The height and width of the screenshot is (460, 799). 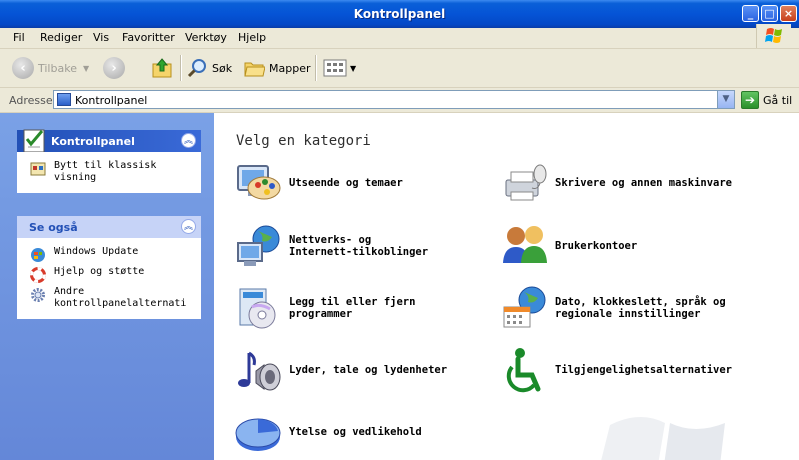 I want to click on gear-icon, so click(x=38, y=295).